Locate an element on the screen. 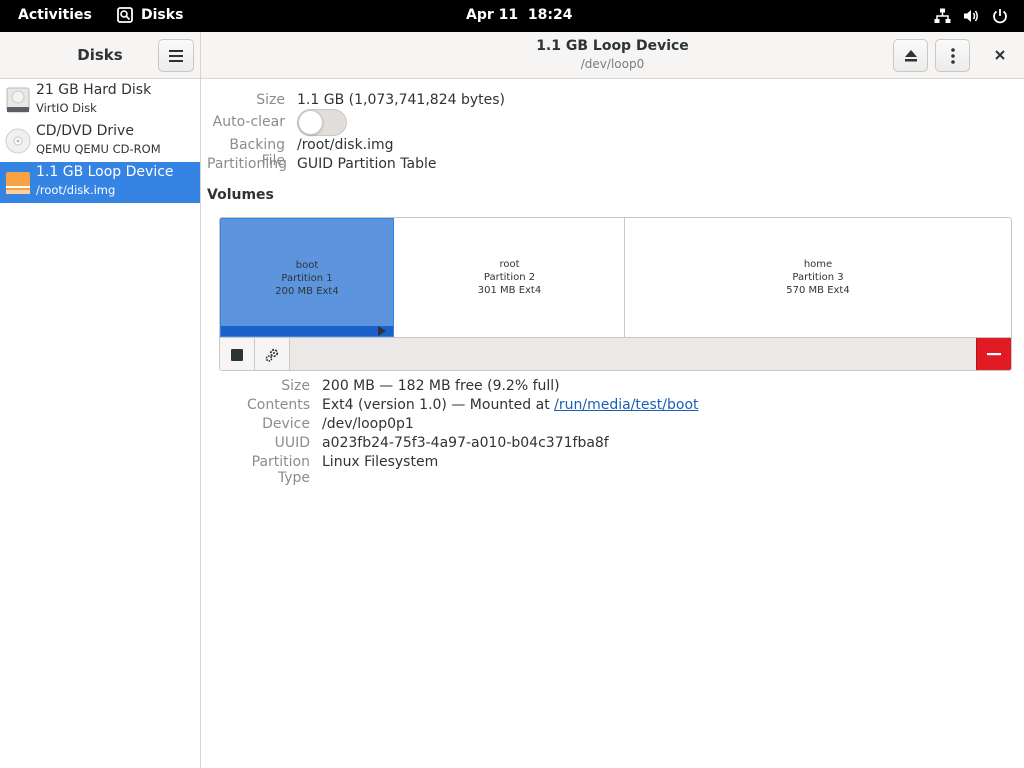 The image size is (1024, 768). mount-point-link: /run/media/test/boot is located at coordinates (626, 405).